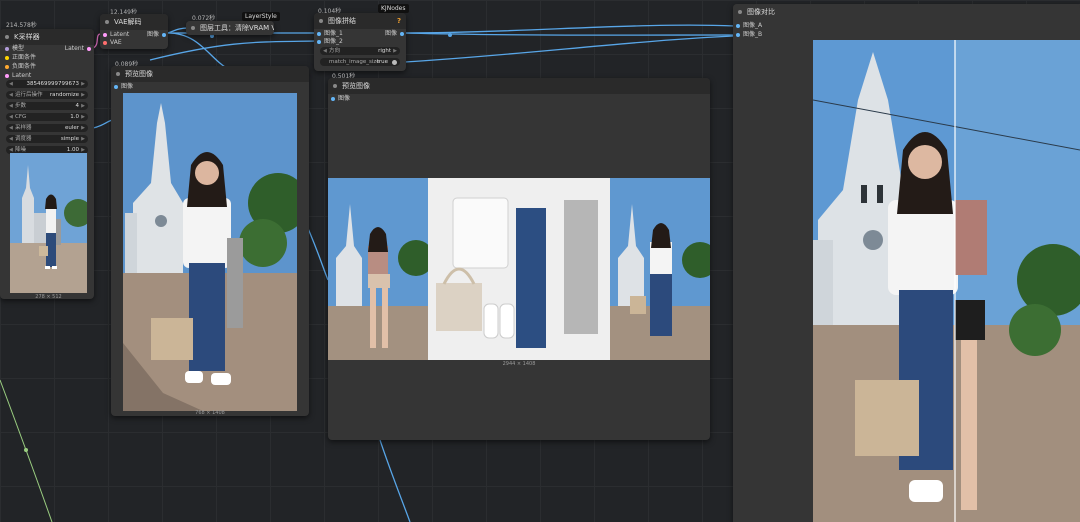 Image resolution: width=1080 pixels, height=522 pixels. What do you see at coordinates (210, 74) in the screenshot?
I see `preview1-header: 预览图像` at bounding box center [210, 74].